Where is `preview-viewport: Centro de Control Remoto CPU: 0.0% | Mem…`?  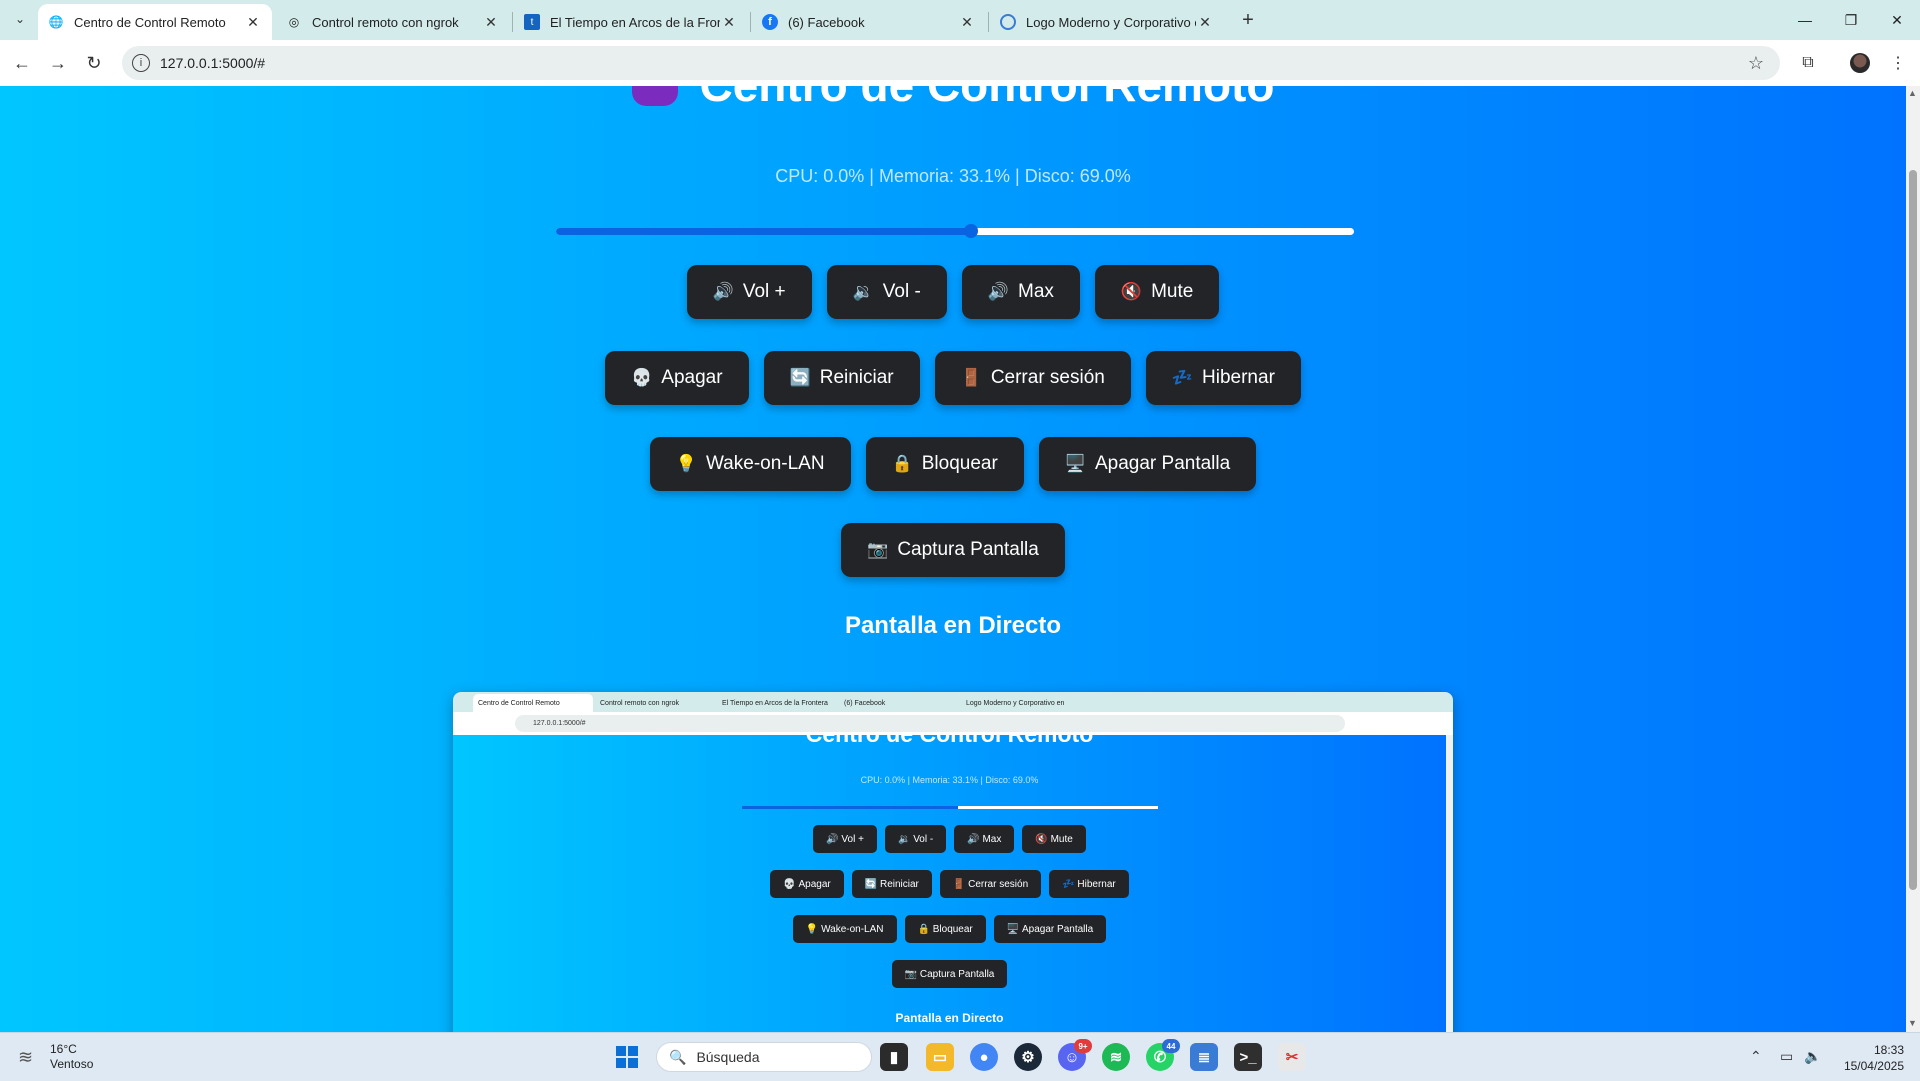
preview-viewport: Centro de Control Remoto CPU: 0.0% | Mem… is located at coordinates (949, 883).